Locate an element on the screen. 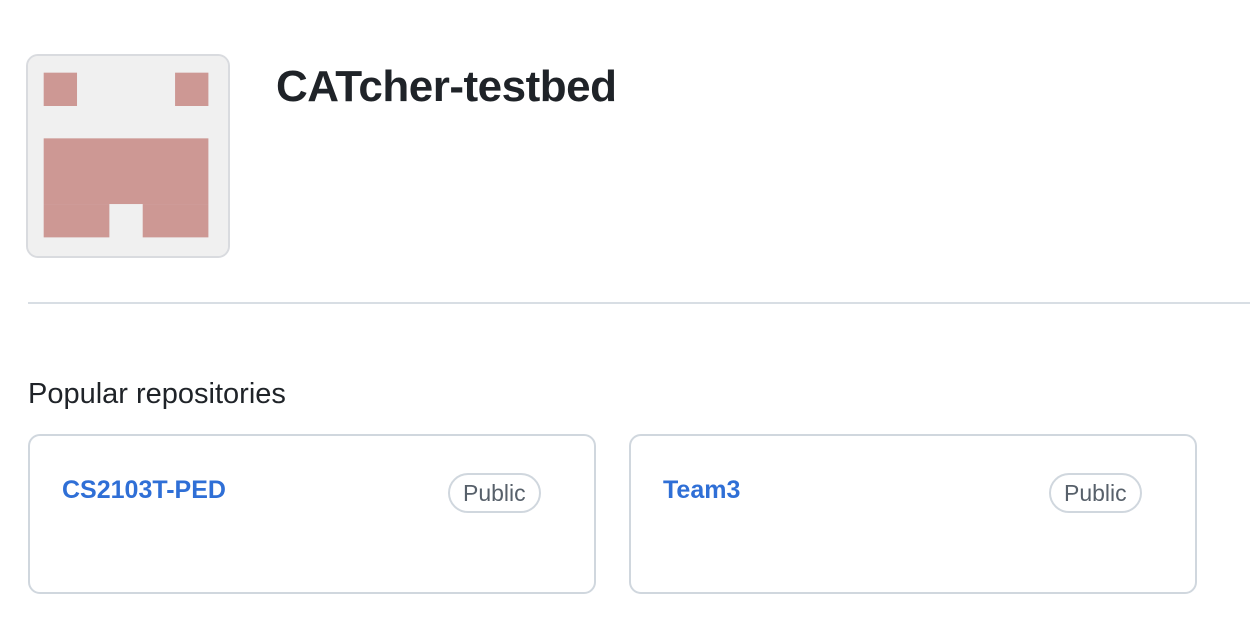 This screenshot has width=1250, height=622. popular-repositories-heading: Popular repositories is located at coordinates (157, 394).